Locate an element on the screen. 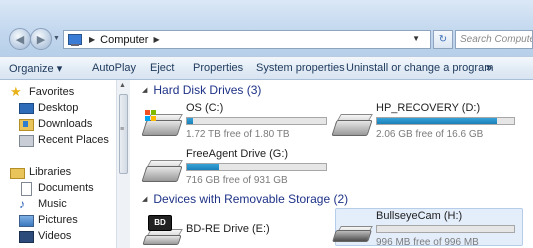  search-input: Search Computer is located at coordinates (494, 39).